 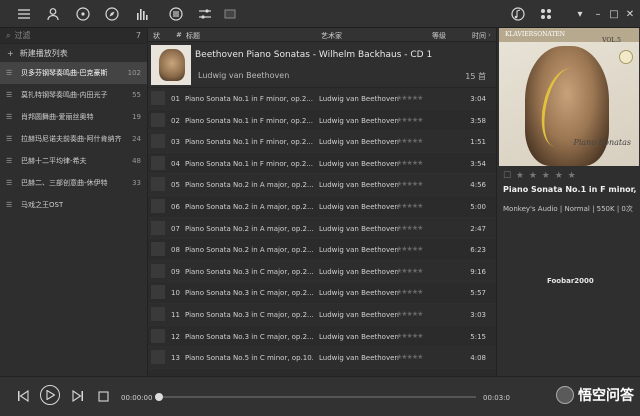 I want to click on track-number: 01, so click(x=175, y=99).